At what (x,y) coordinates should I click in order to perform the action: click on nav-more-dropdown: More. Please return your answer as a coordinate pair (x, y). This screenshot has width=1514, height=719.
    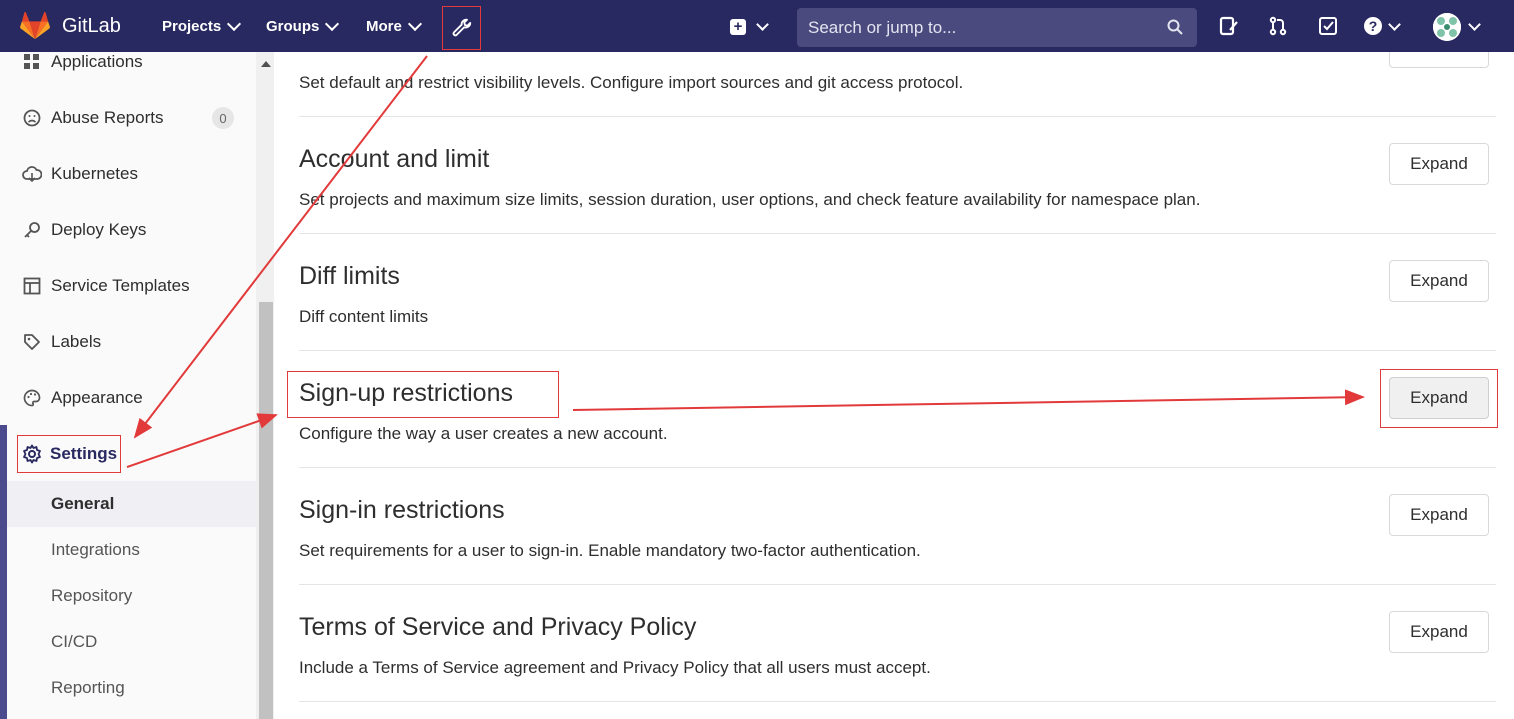
    Looking at the image, I should click on (394, 25).